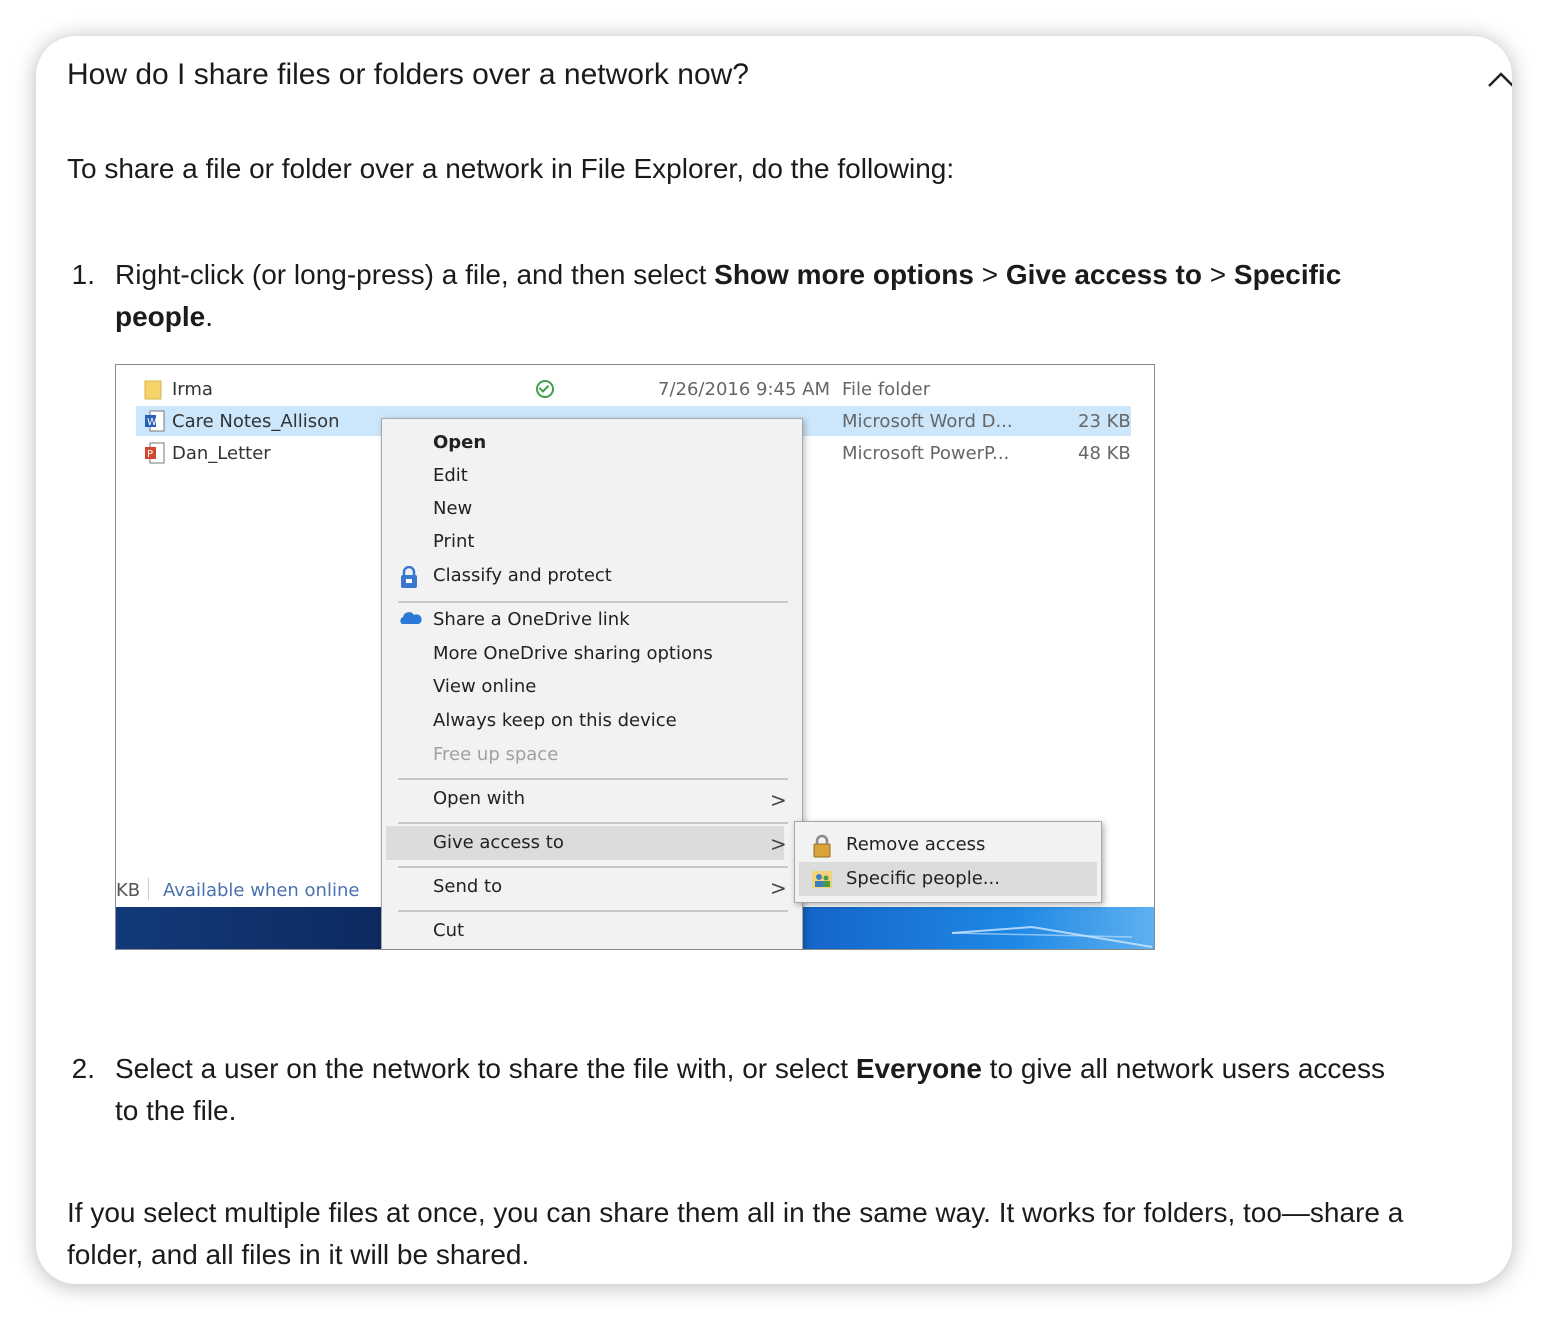 Image resolution: width=1548 pixels, height=1320 pixels. I want to click on file-name: Care Notes_Allison, so click(256, 421).